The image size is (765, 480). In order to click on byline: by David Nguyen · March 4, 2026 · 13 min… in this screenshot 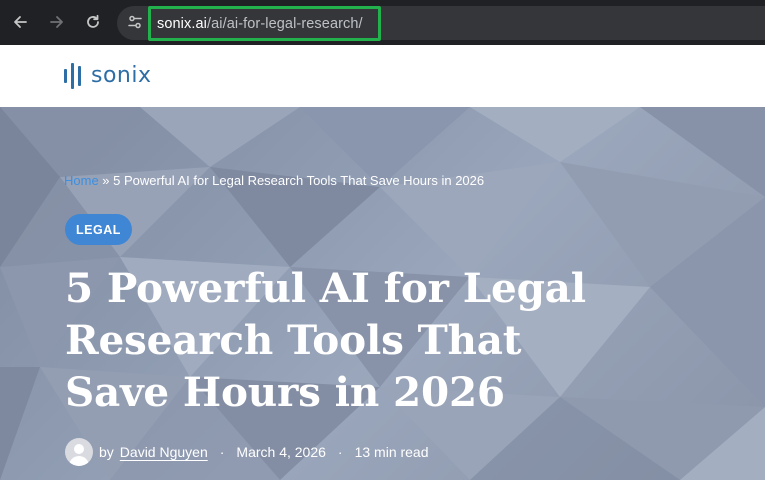, I will do `click(247, 451)`.